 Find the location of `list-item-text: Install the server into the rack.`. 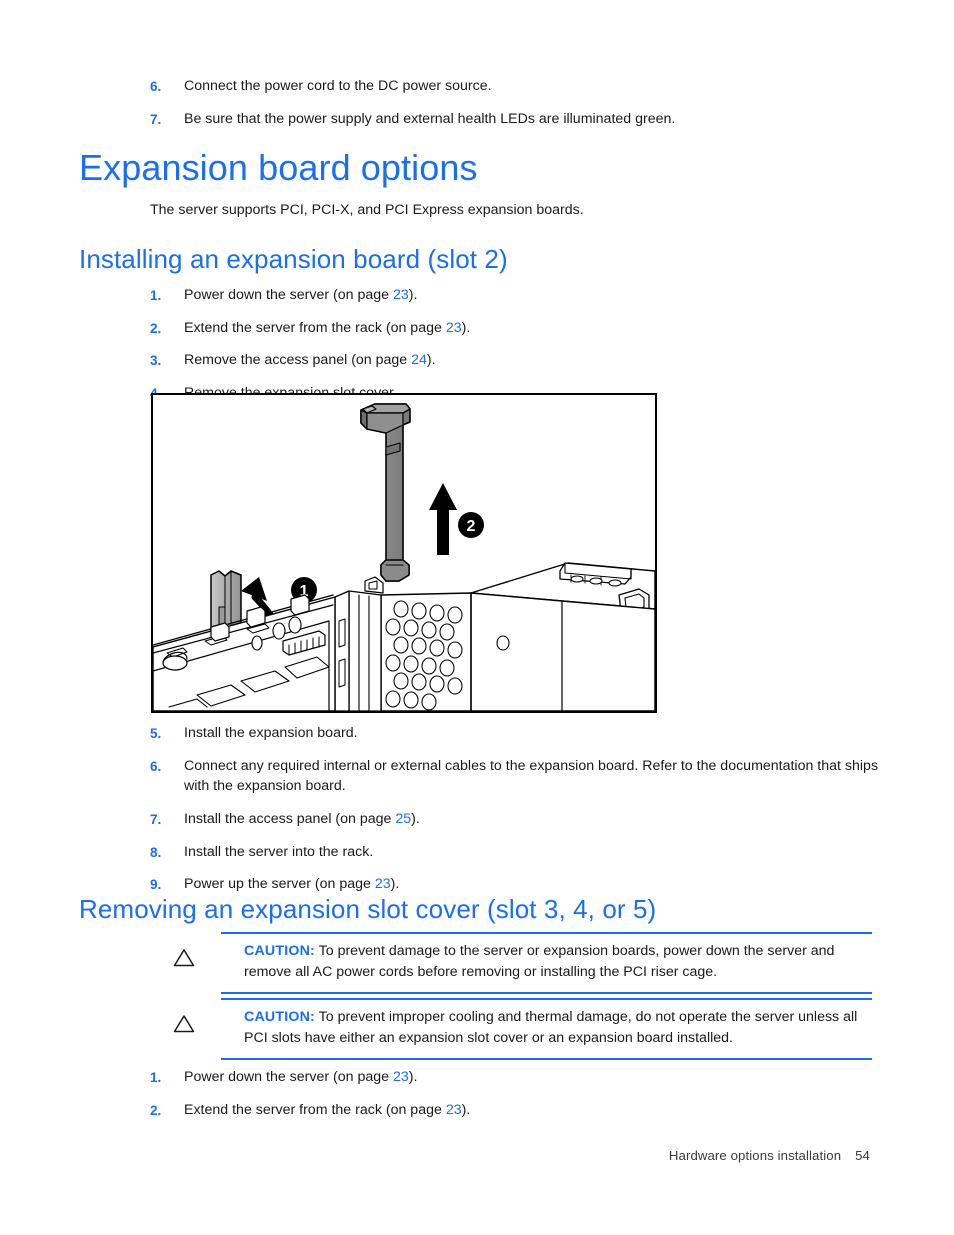

list-item-text: Install the server into the rack. is located at coordinates (279, 851).